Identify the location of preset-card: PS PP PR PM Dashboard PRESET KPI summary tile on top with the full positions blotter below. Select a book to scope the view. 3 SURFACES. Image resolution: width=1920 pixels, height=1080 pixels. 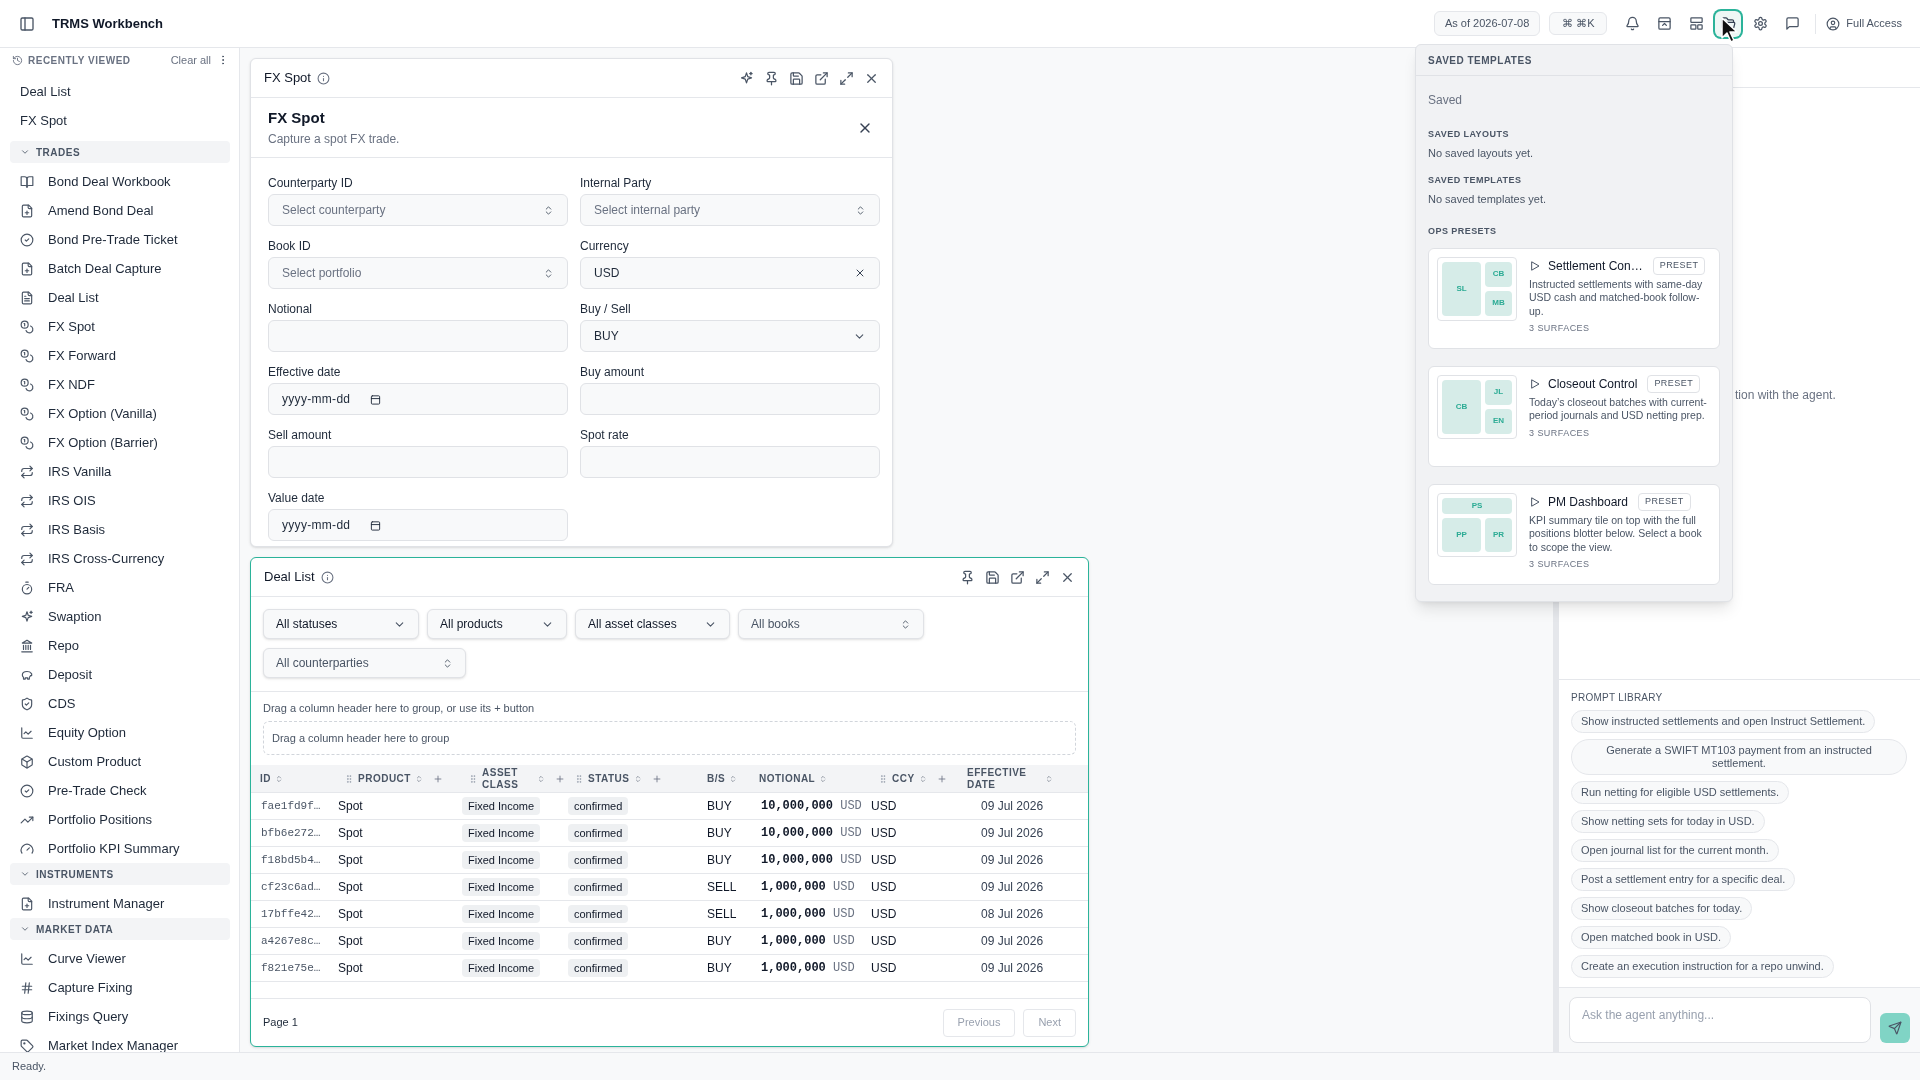
(1574, 534).